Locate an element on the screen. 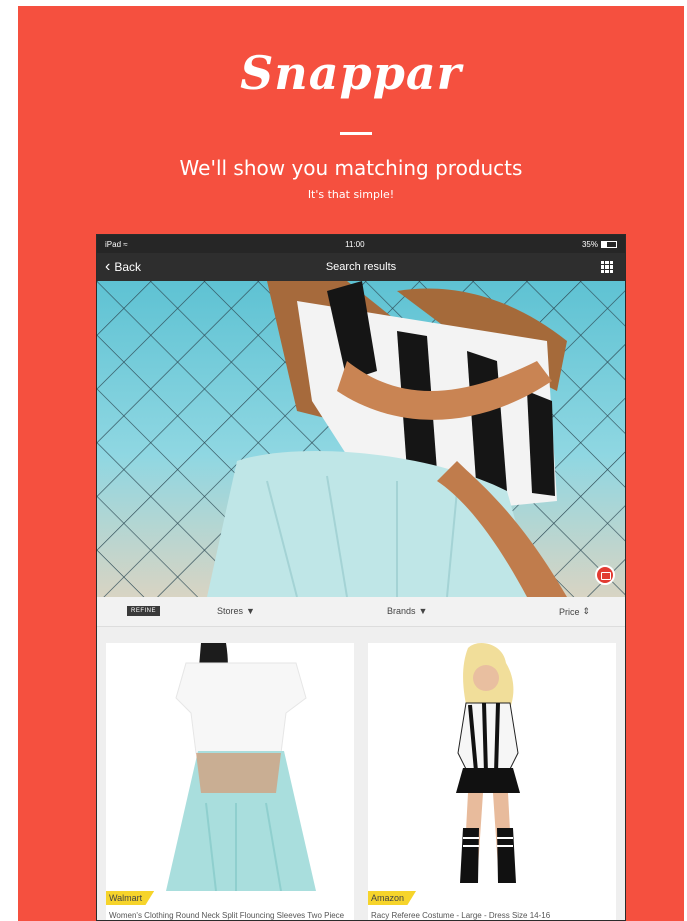 Image resolution: width=687 pixels, height=921 pixels. subline: It's that simple! is located at coordinates (351, 194).